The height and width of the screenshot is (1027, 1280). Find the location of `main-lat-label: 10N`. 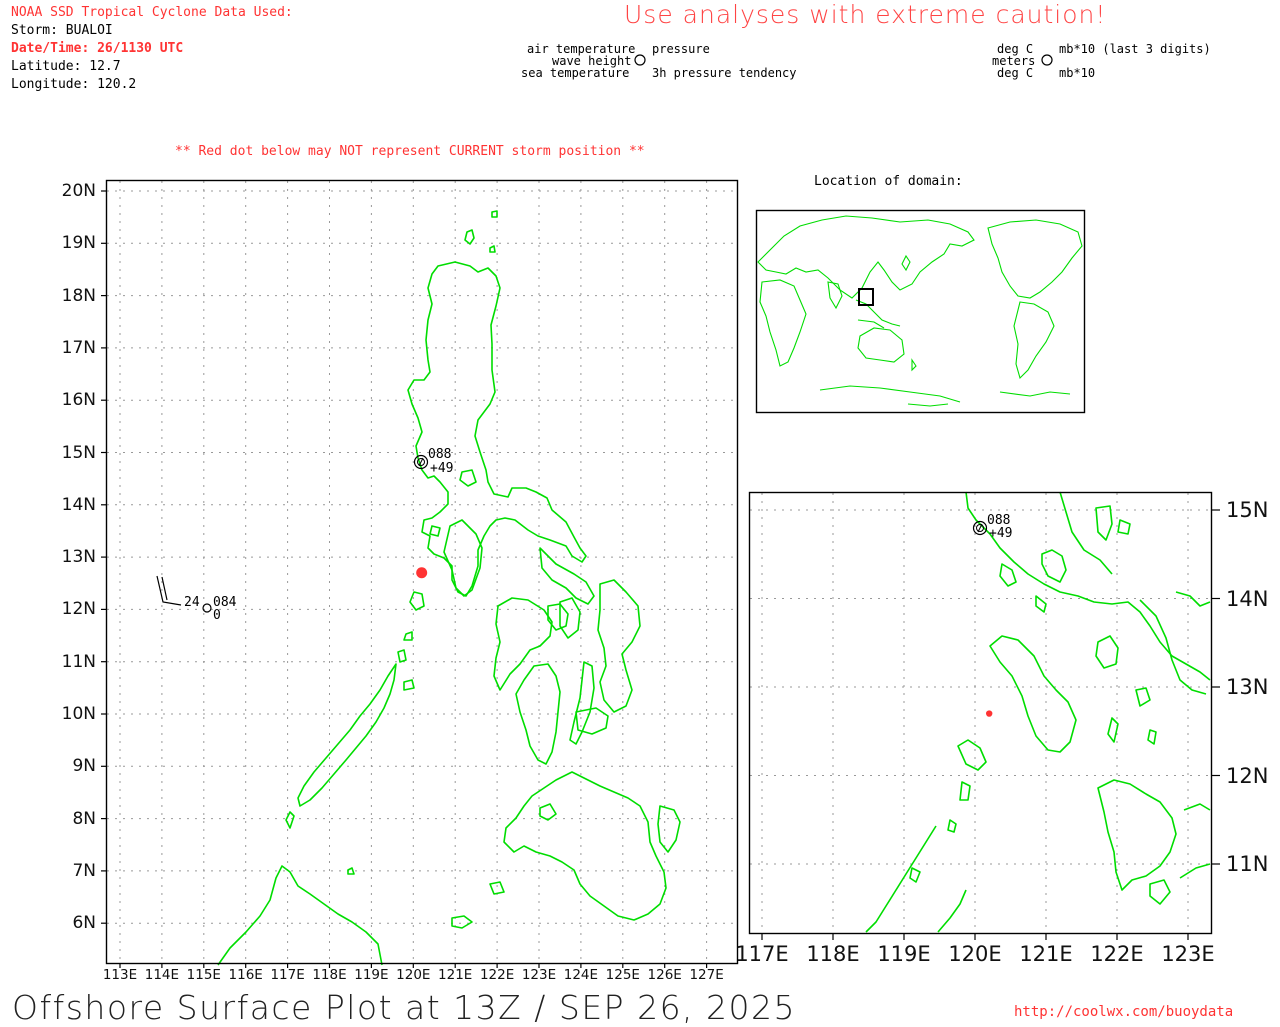

main-lat-label: 10N is located at coordinates (78, 714).